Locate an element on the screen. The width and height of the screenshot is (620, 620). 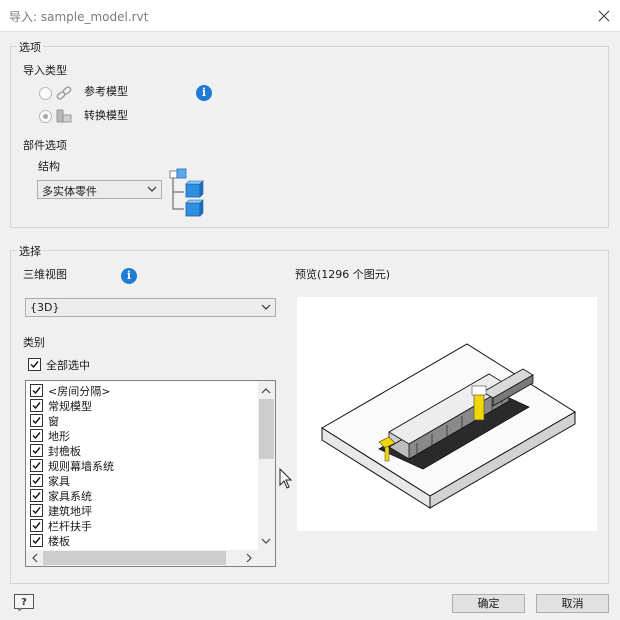
category-label: 封檐板 is located at coordinates (64, 451).